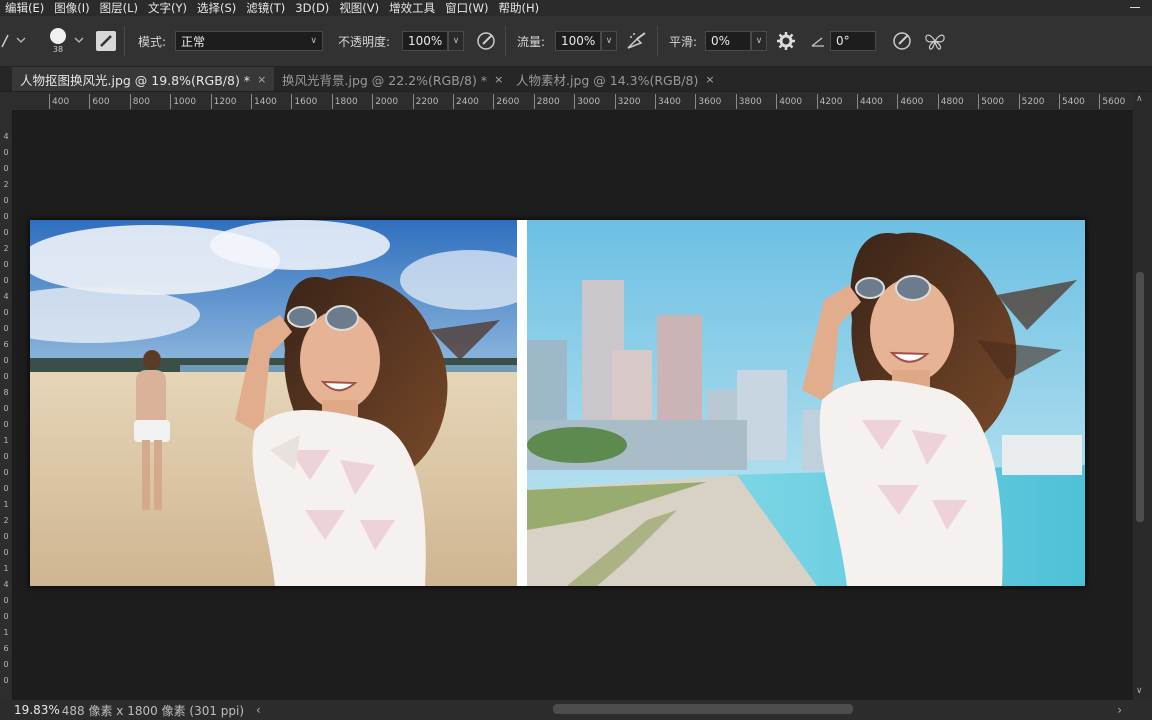 This screenshot has width=1152, height=720. I want to click on scroll-right-icon: ›, so click(1119, 710).